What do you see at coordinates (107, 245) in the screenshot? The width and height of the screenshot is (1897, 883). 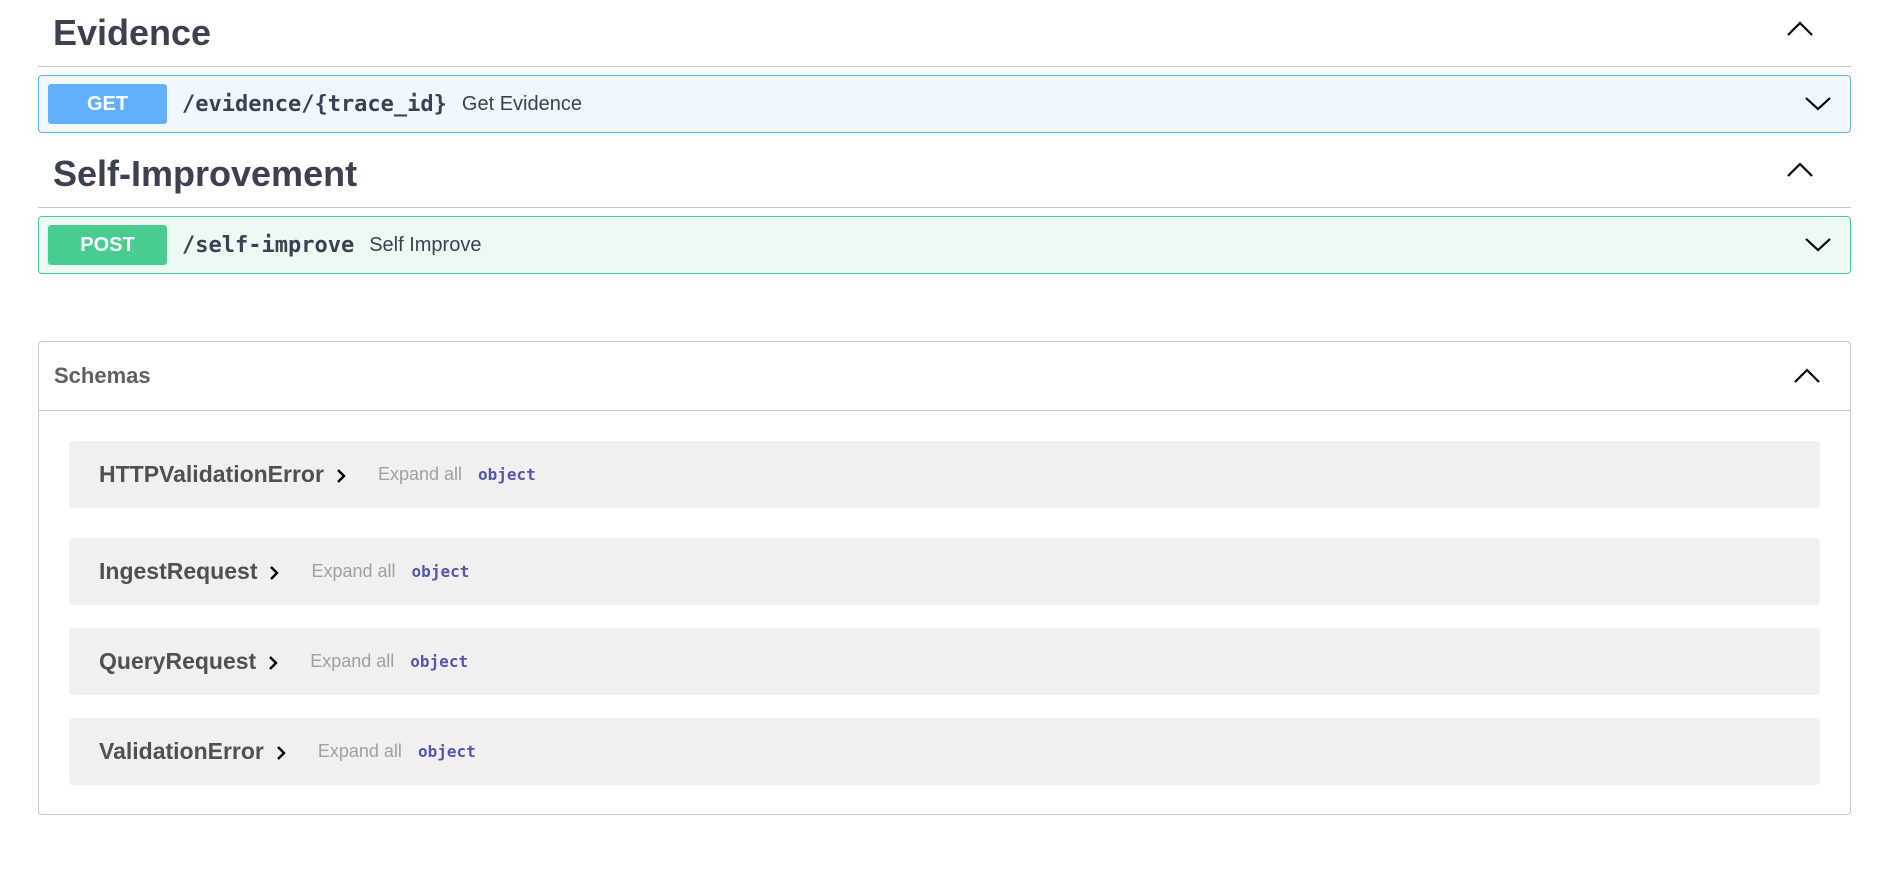 I see `method-badge: POST` at bounding box center [107, 245].